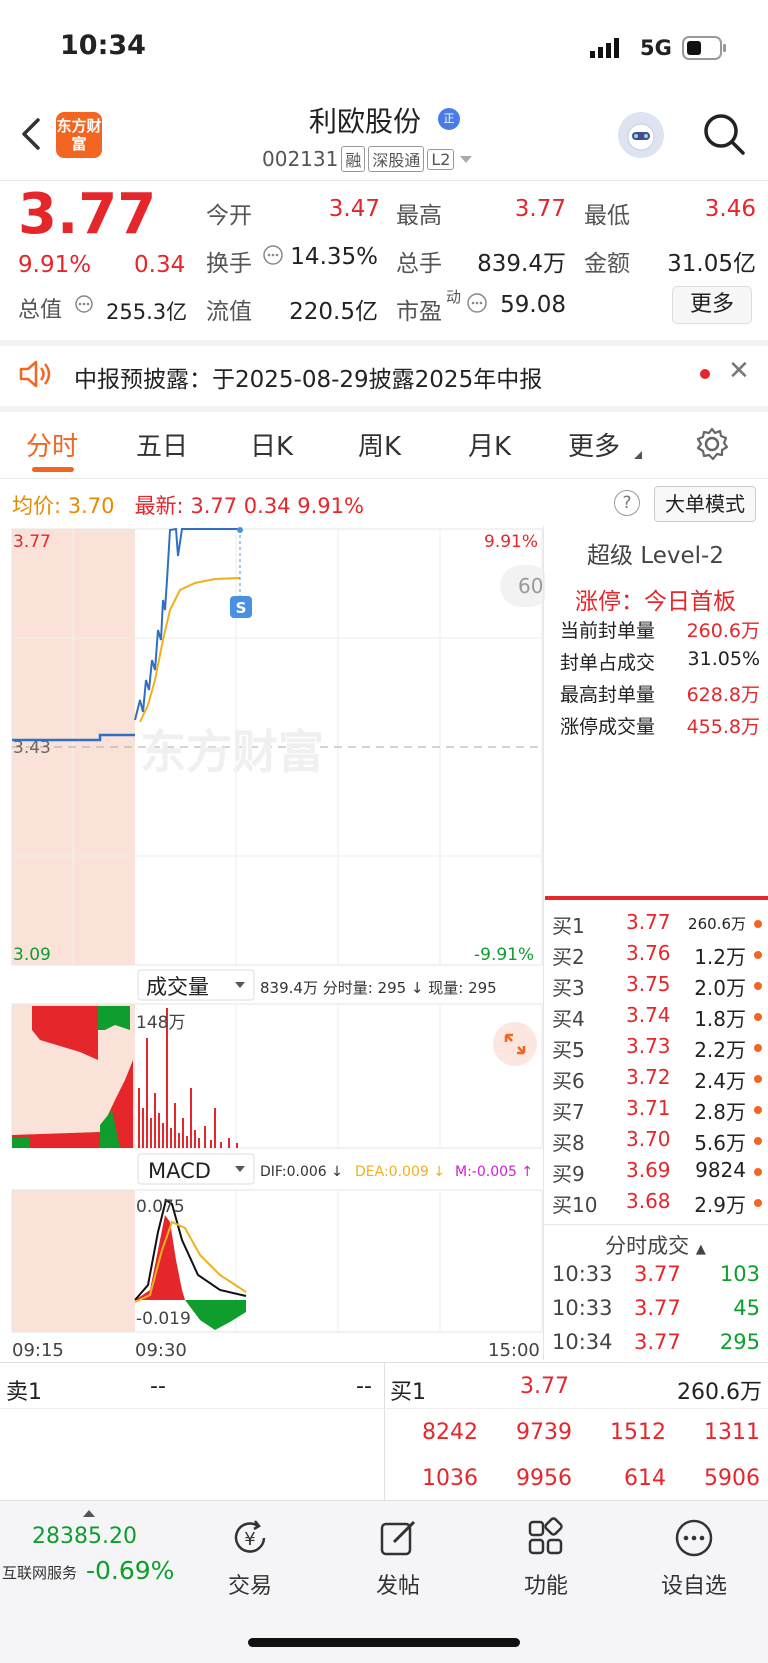 The width and height of the screenshot is (768, 1663). What do you see at coordinates (720, 1205) in the screenshot?
I see `bid-volume: 2.9万` at bounding box center [720, 1205].